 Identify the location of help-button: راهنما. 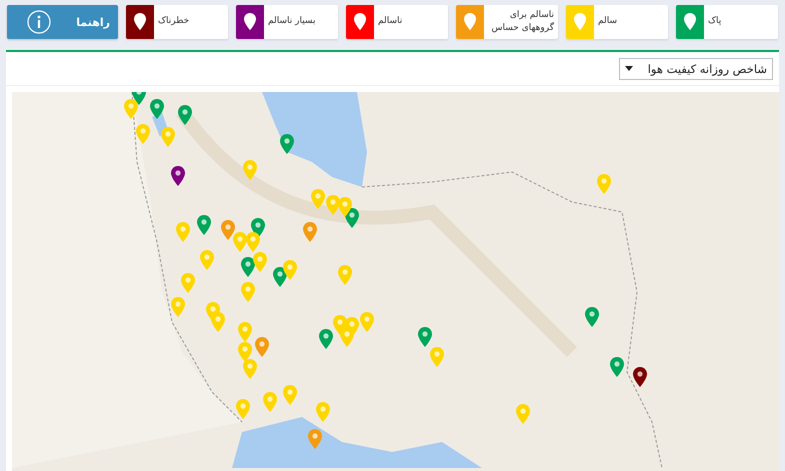
(62, 22).